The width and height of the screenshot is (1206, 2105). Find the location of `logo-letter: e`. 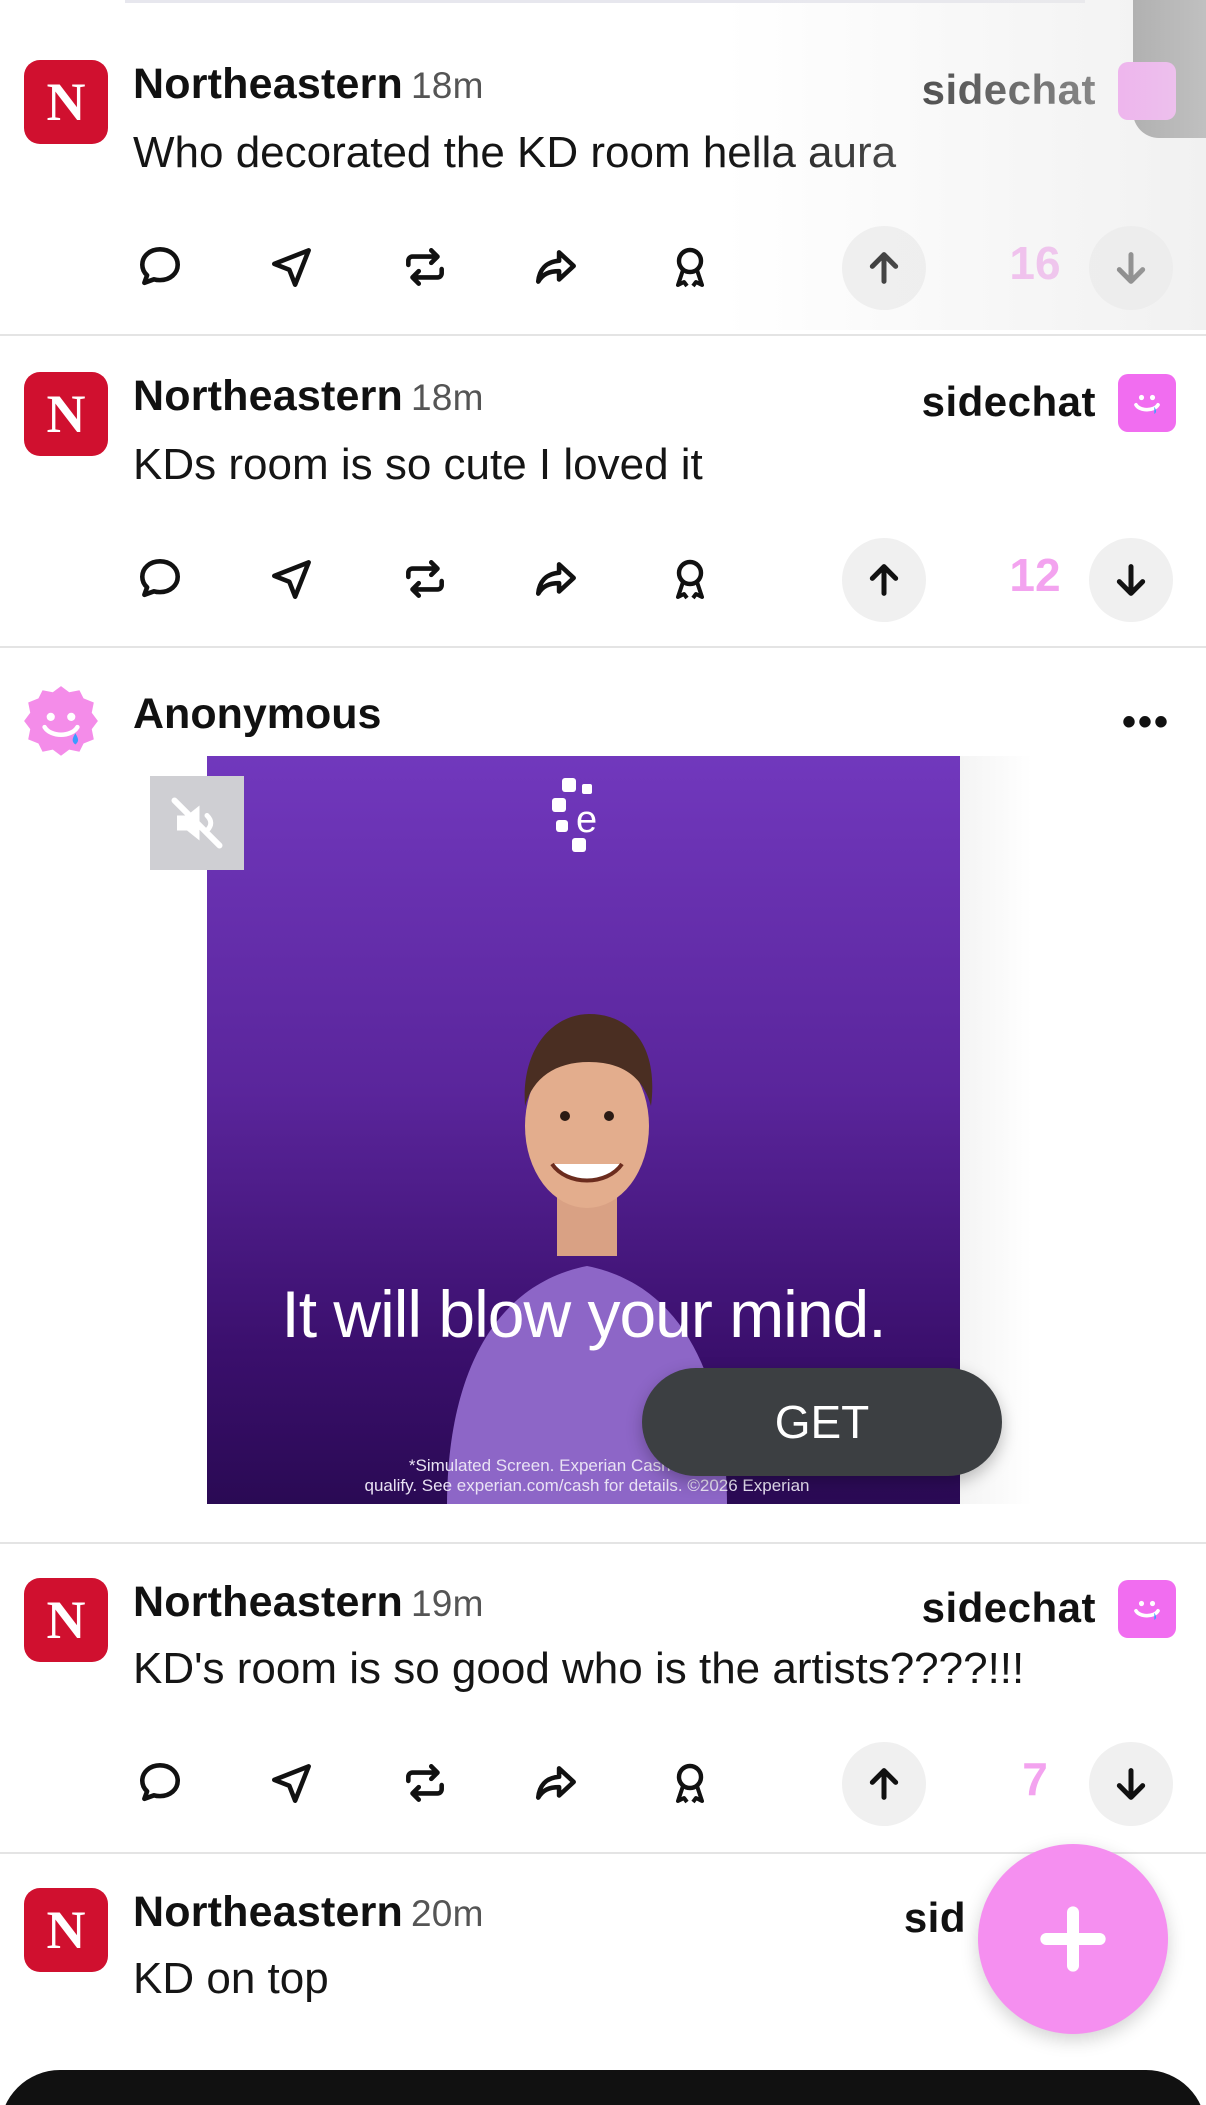

logo-letter: e is located at coordinates (586, 820).